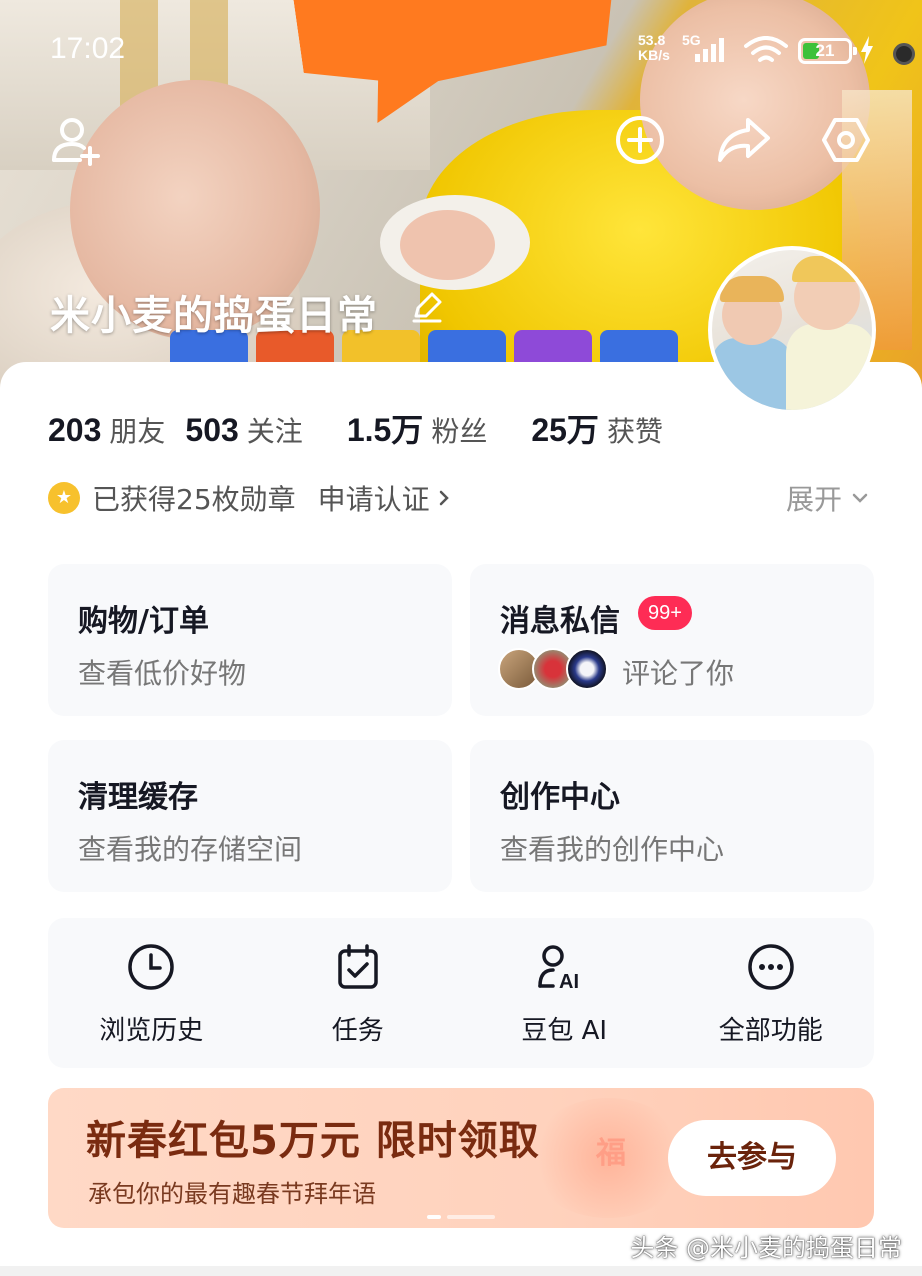  Describe the element at coordinates (190, 849) in the screenshot. I see `card-subtitle: 查看我的存储空间` at that location.